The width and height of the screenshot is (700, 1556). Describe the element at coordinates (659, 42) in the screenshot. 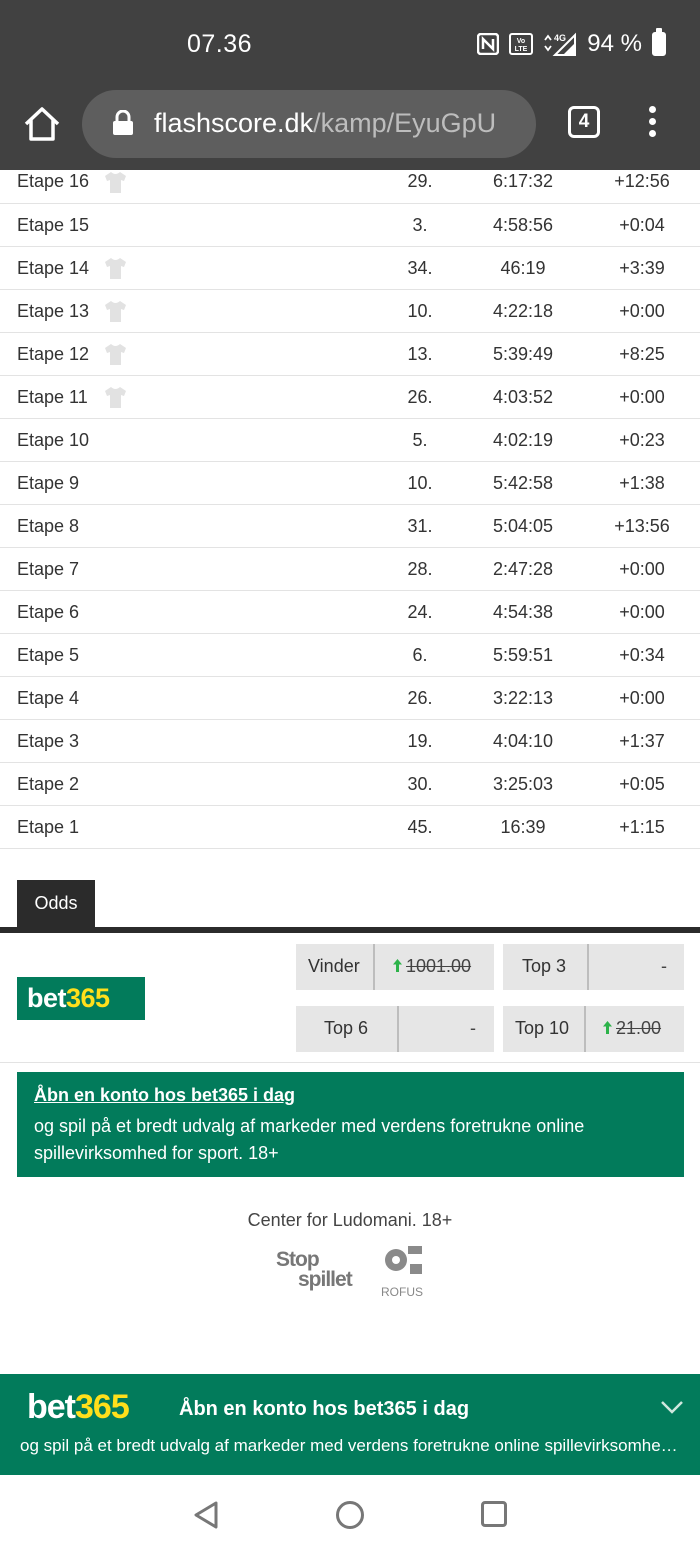

I see `battery-icon` at that location.